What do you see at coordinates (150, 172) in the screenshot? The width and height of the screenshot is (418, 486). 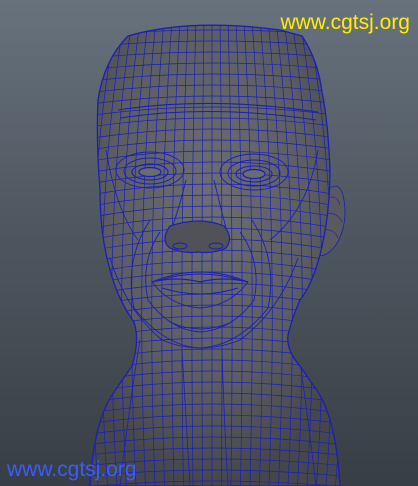 I see `eye-left` at bounding box center [150, 172].